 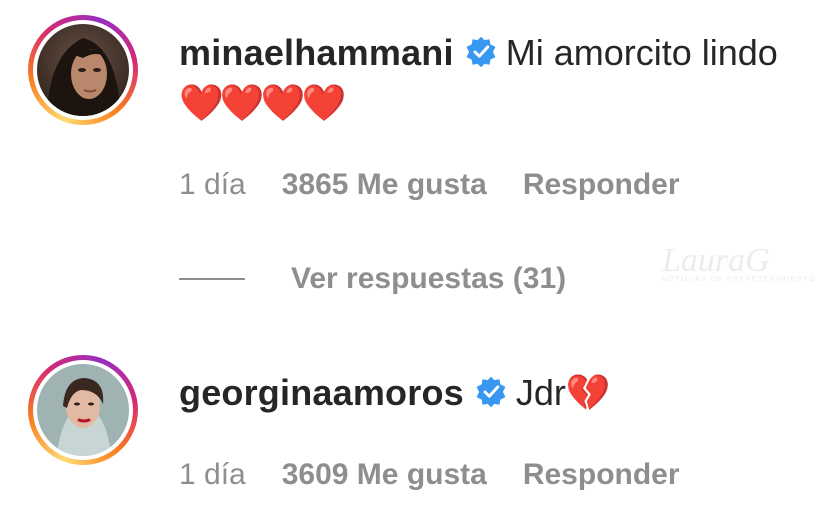 I want to click on comment-meta: 1 día 3609 Me gusta Responder, so click(x=429, y=475).